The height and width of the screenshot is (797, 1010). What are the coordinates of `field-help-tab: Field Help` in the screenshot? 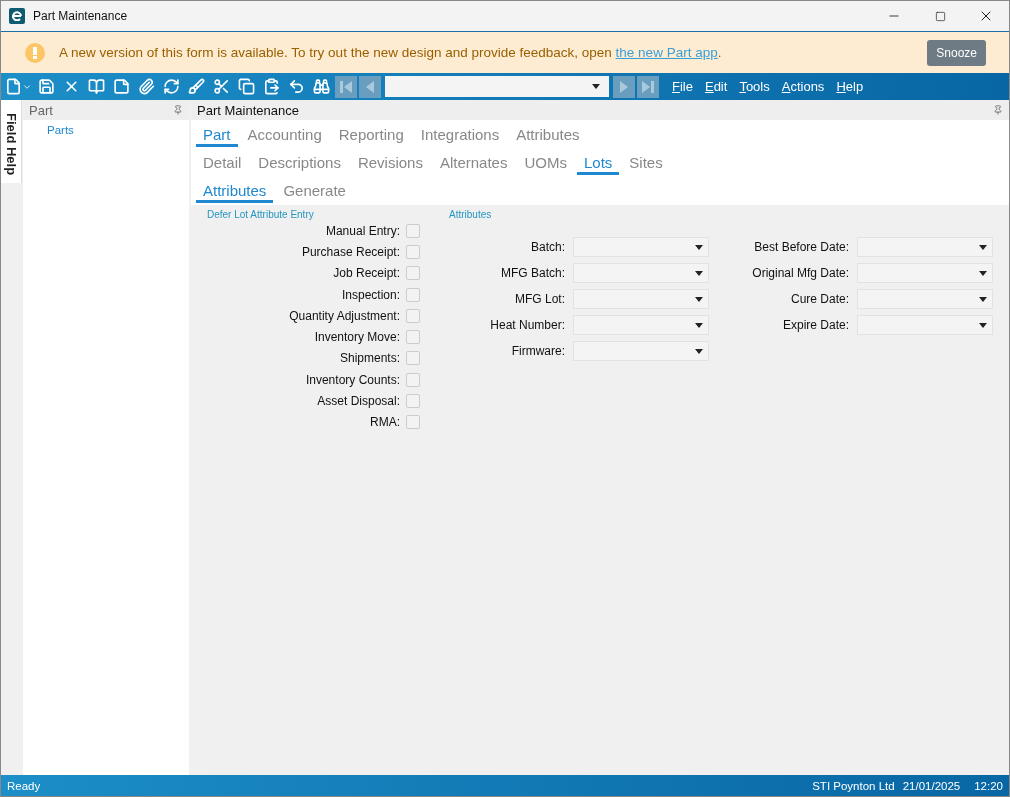 It's located at (11, 141).